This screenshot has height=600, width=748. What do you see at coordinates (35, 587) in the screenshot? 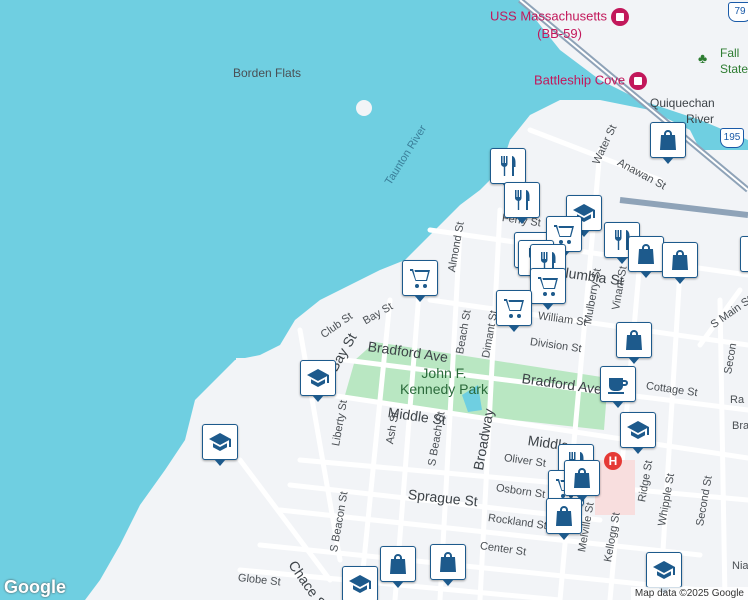
I see `google-logo: Google` at bounding box center [35, 587].